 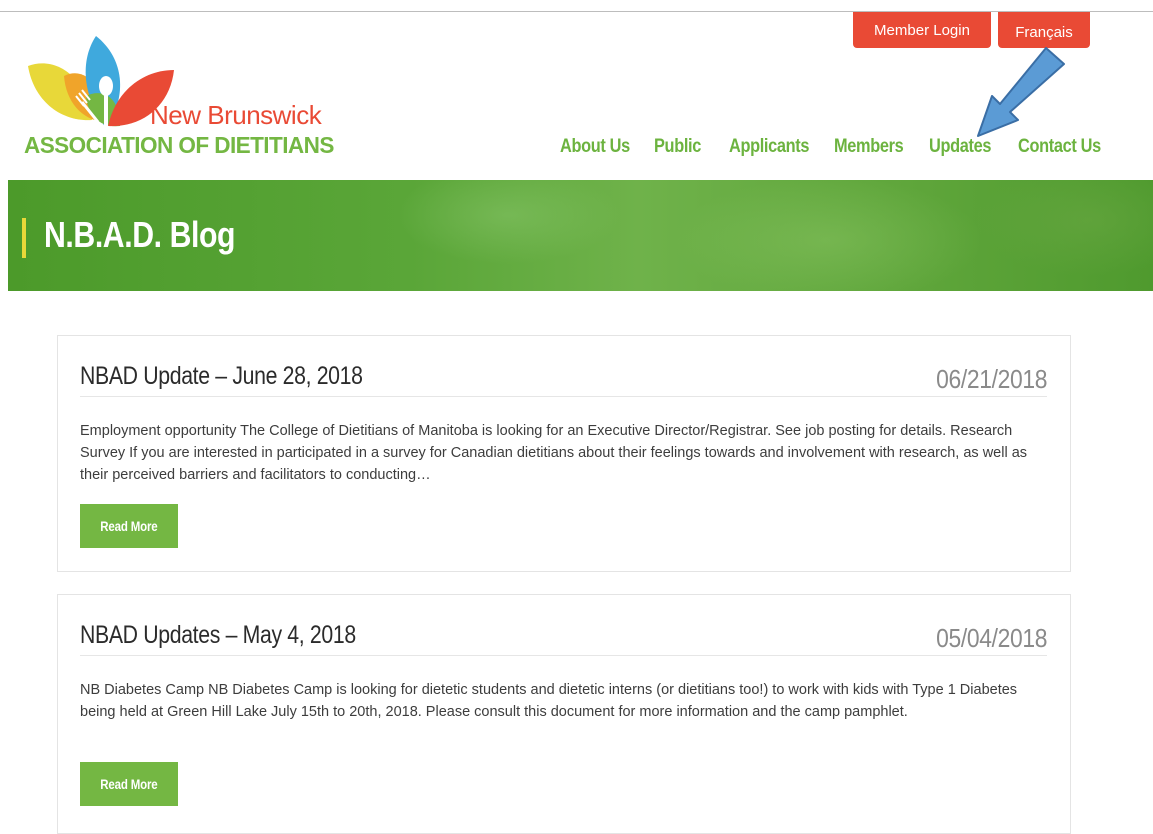 I want to click on logo-line-1: New Brunswick, so click(x=236, y=115).